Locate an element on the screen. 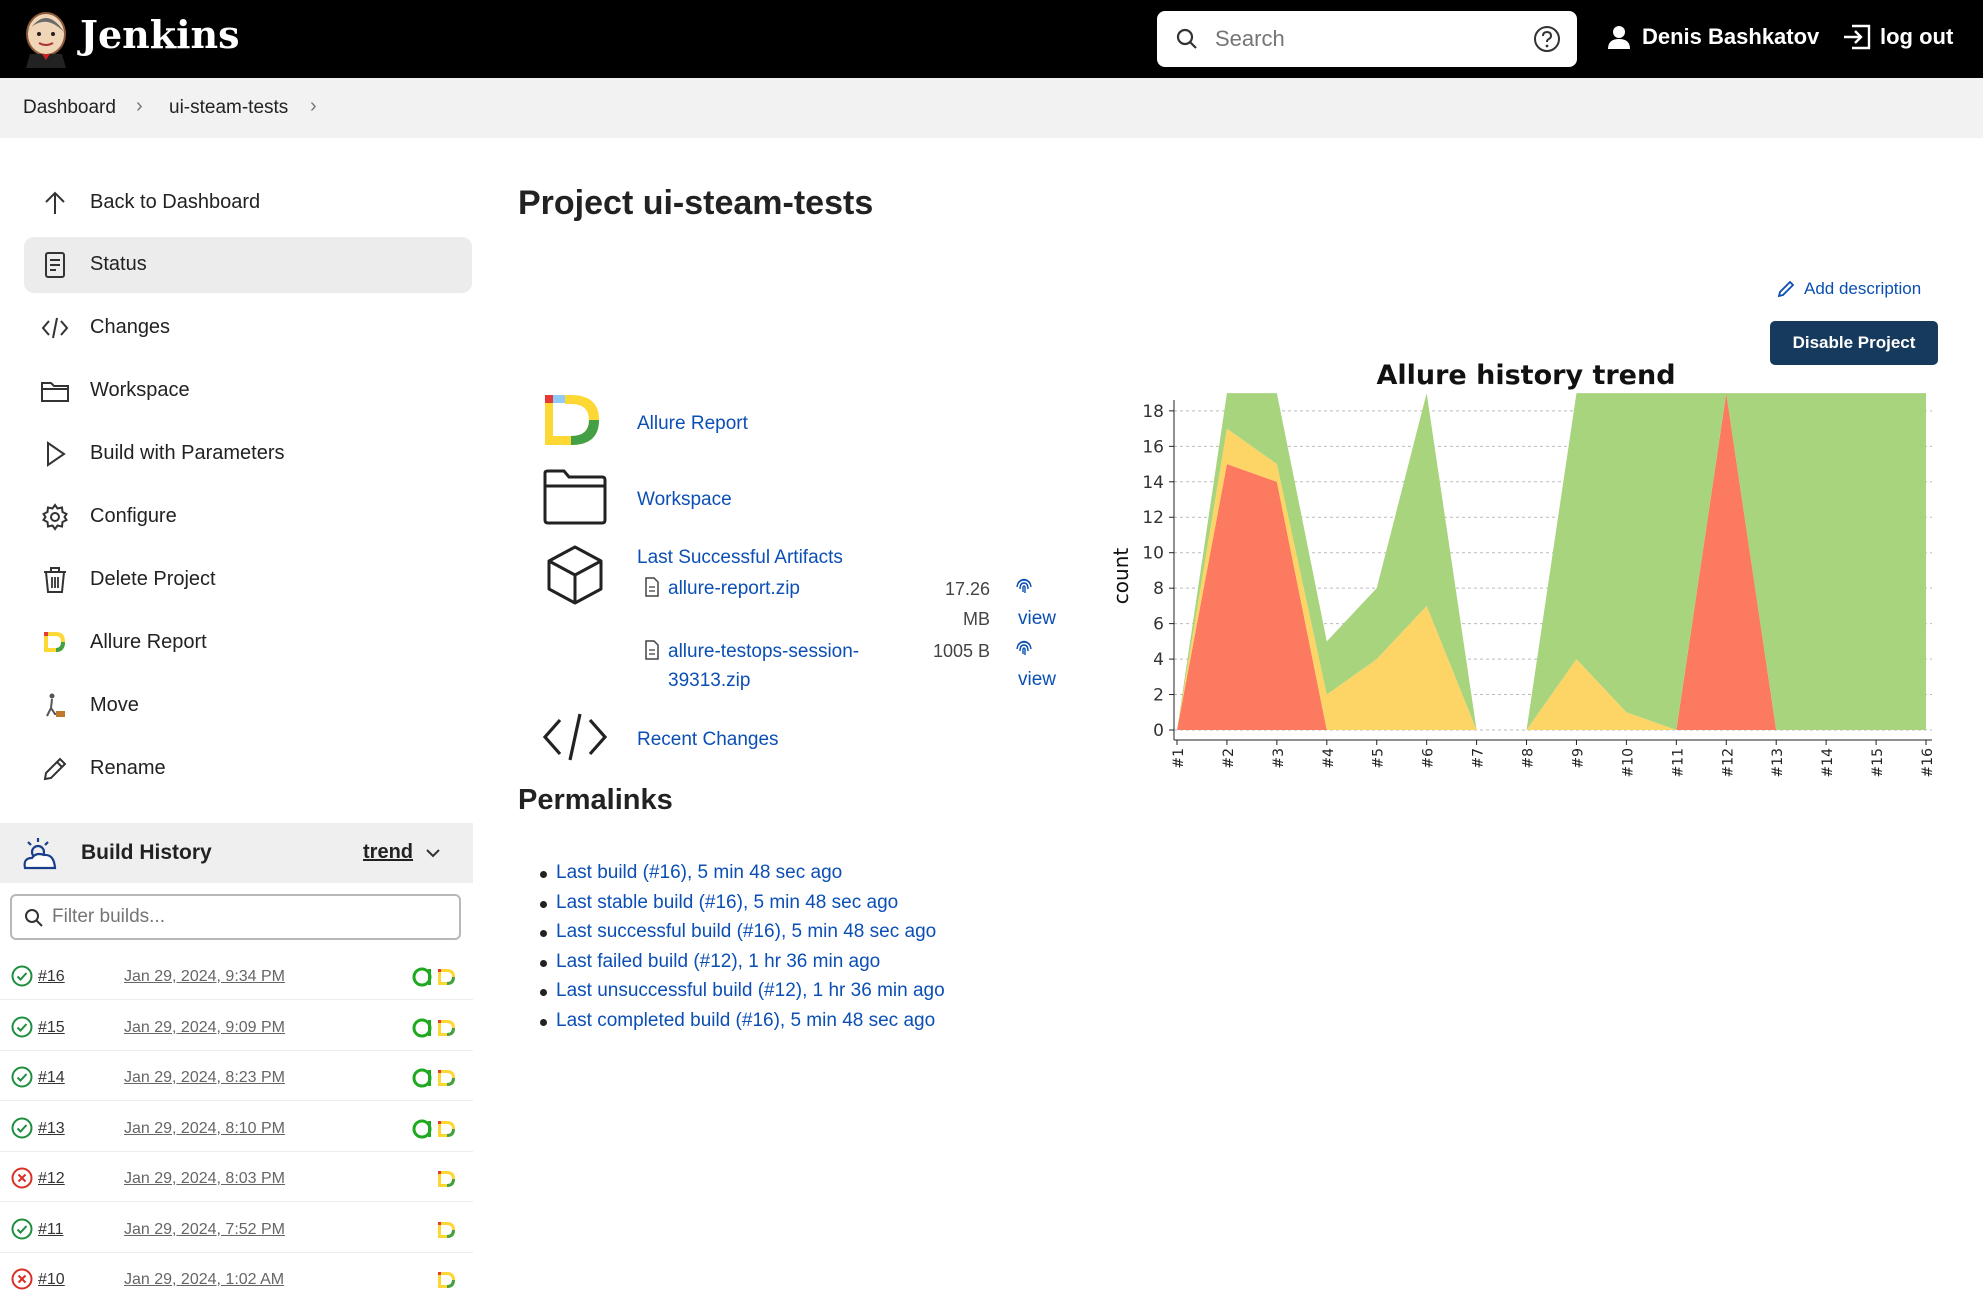 The height and width of the screenshot is (1290, 1983). sidebar-item-rename: Rename is located at coordinates (248, 769).